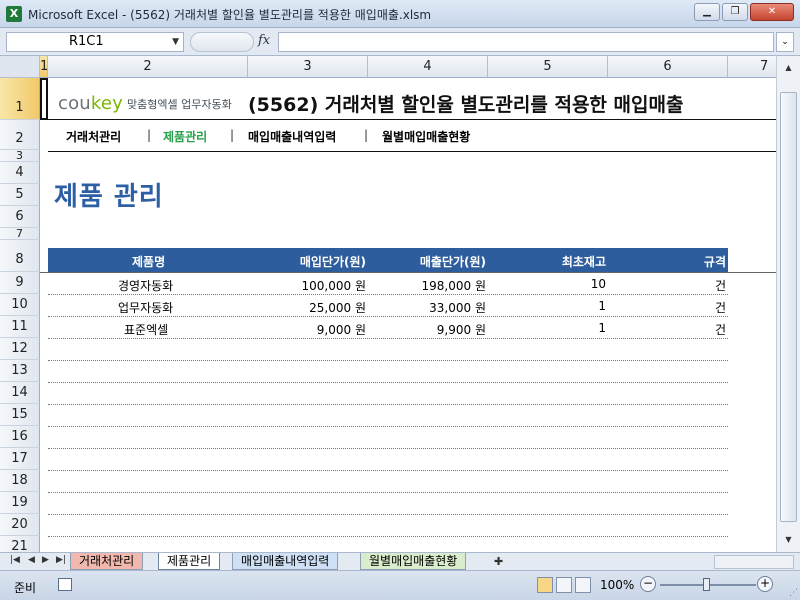 The height and width of the screenshot is (600, 800). What do you see at coordinates (452, 262) in the screenshot?
I see `header-sales-price: 매출단가(원)` at bounding box center [452, 262].